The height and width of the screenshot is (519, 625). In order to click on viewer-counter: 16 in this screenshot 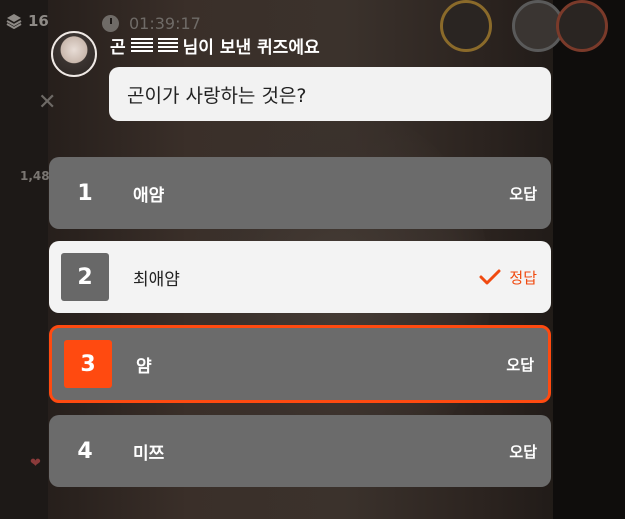, I will do `click(27, 21)`.